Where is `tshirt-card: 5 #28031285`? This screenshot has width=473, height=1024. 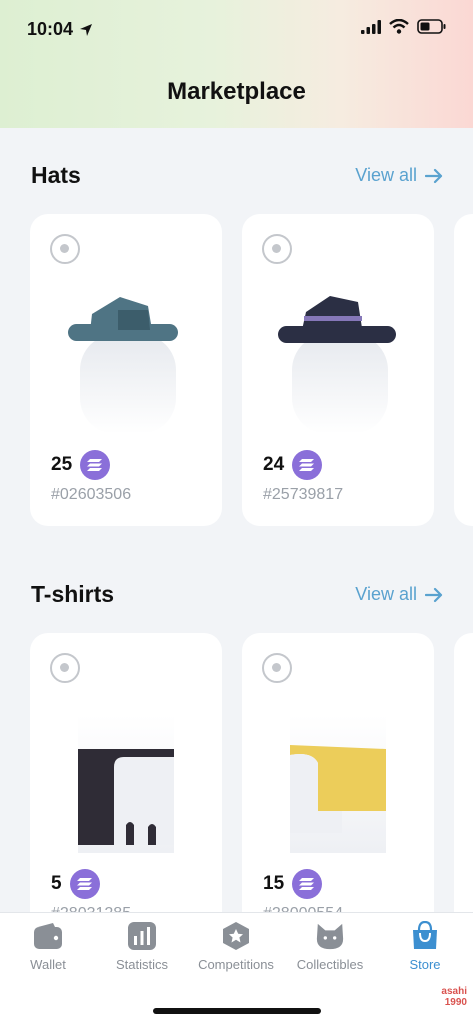 tshirt-card: 5 #28031285 is located at coordinates (126, 789).